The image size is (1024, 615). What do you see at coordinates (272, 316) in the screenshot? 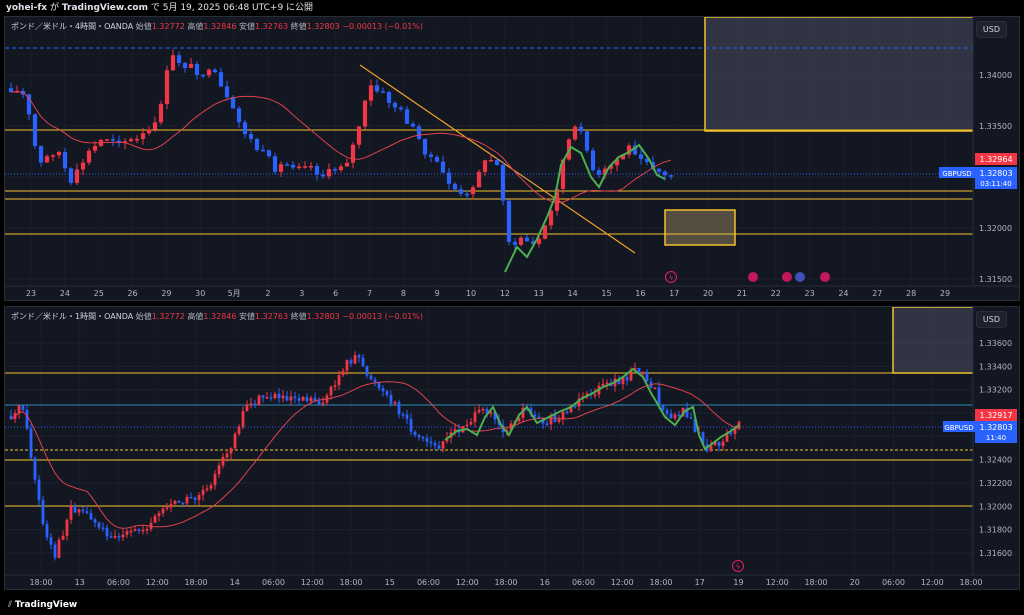
I see `legend-low: 1.32763` at bounding box center [272, 316].